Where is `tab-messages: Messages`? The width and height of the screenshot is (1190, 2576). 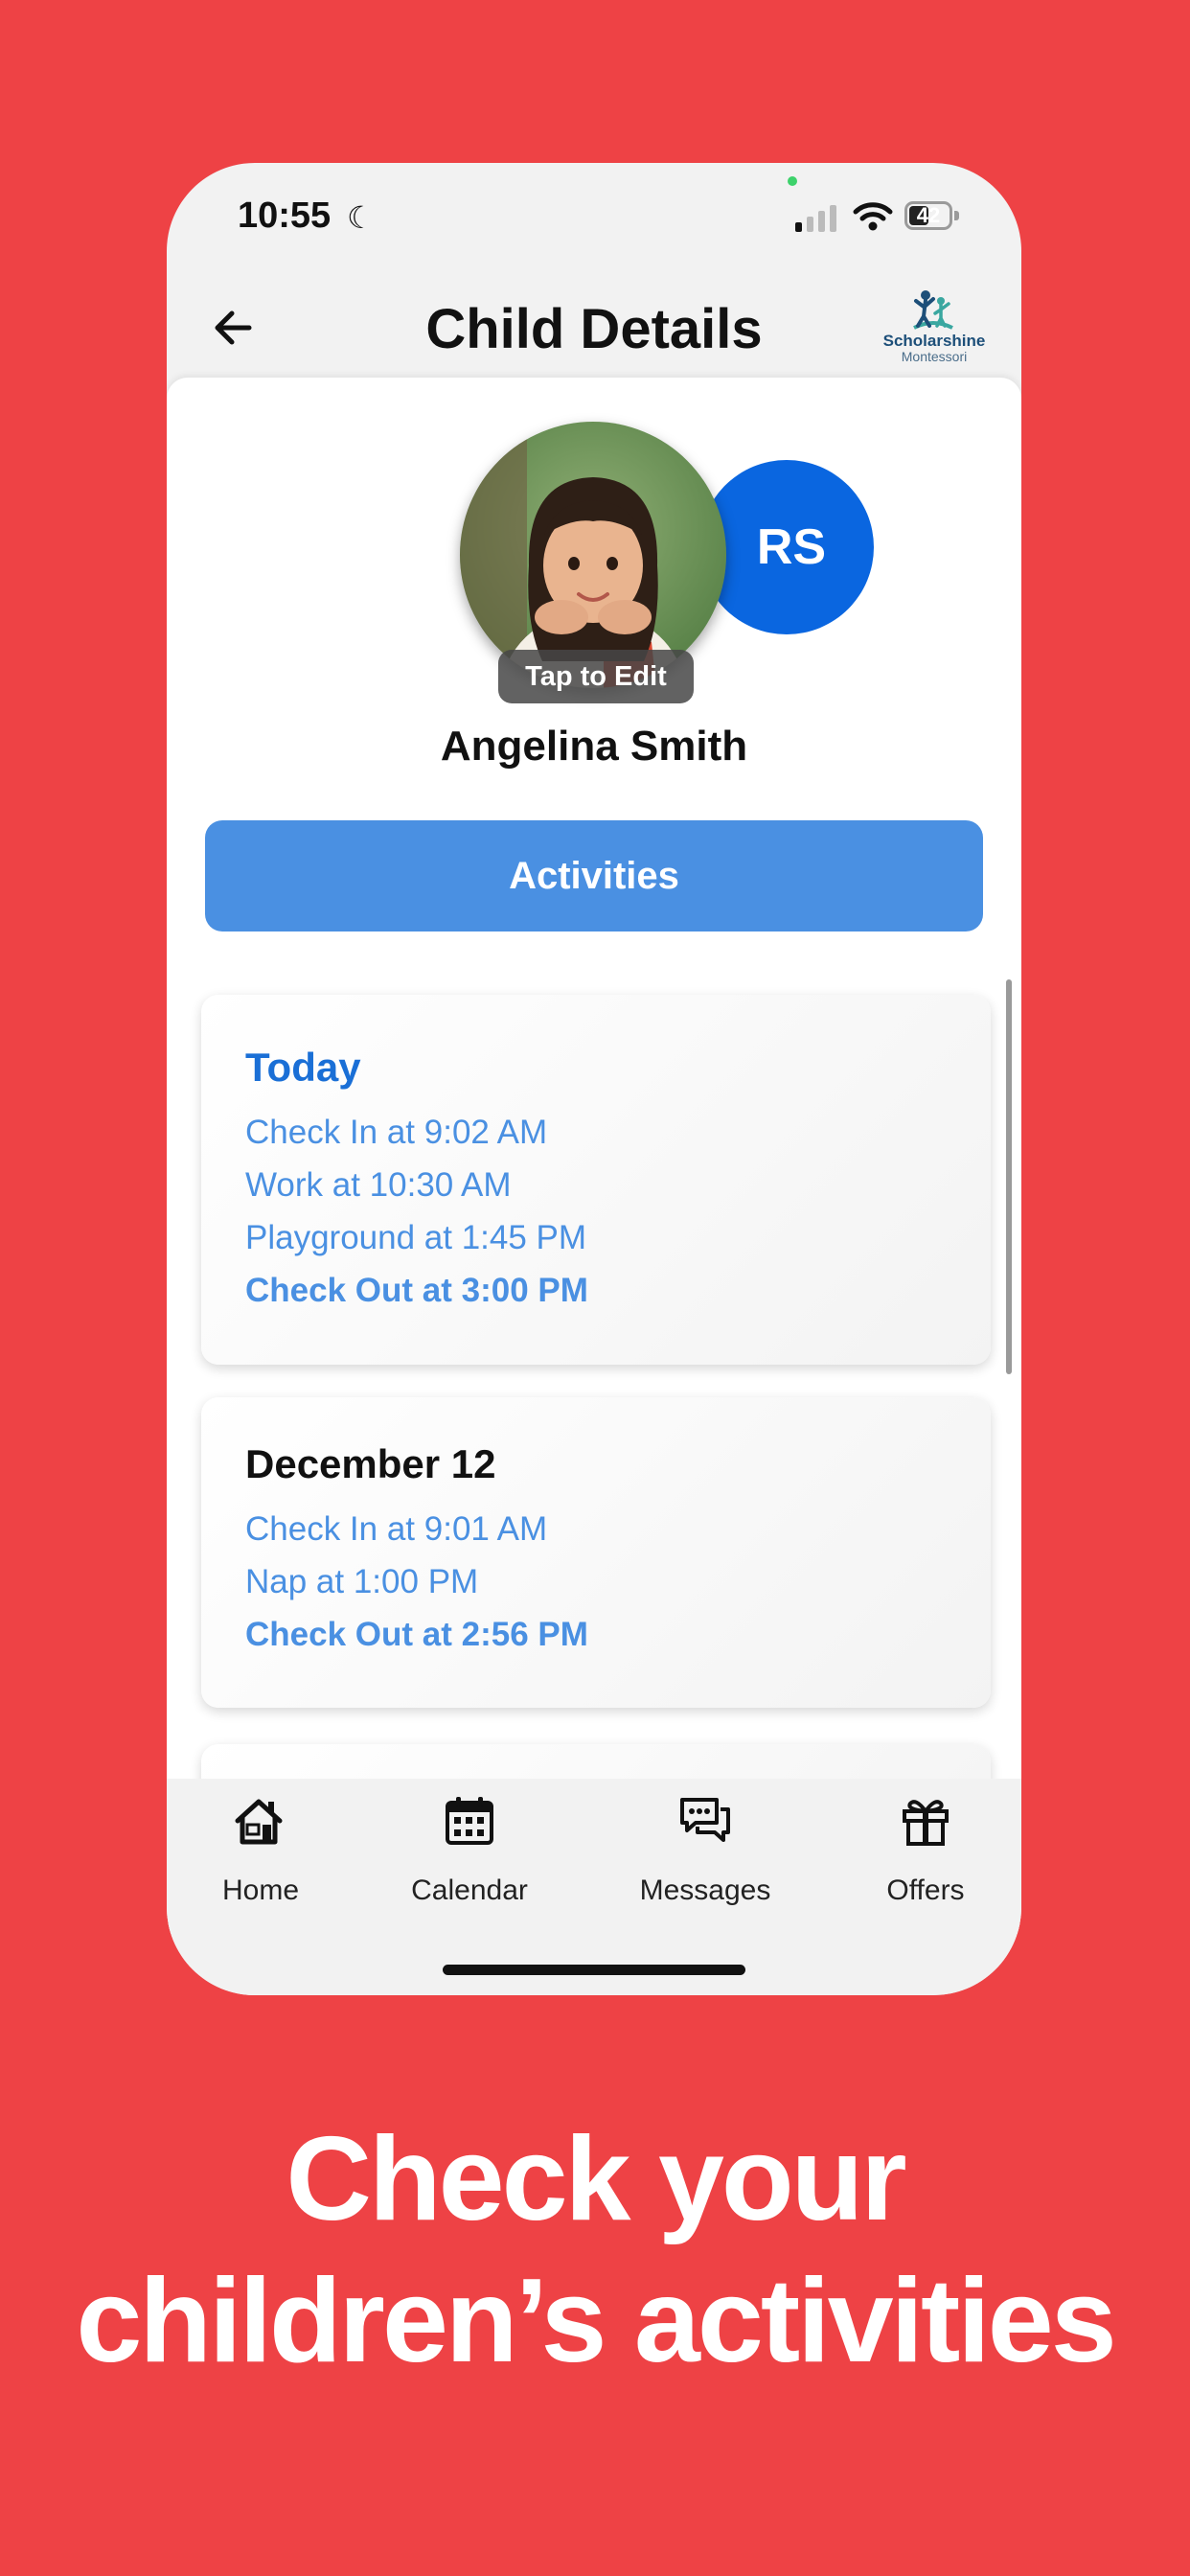
tab-messages: Messages is located at coordinates (705, 1846).